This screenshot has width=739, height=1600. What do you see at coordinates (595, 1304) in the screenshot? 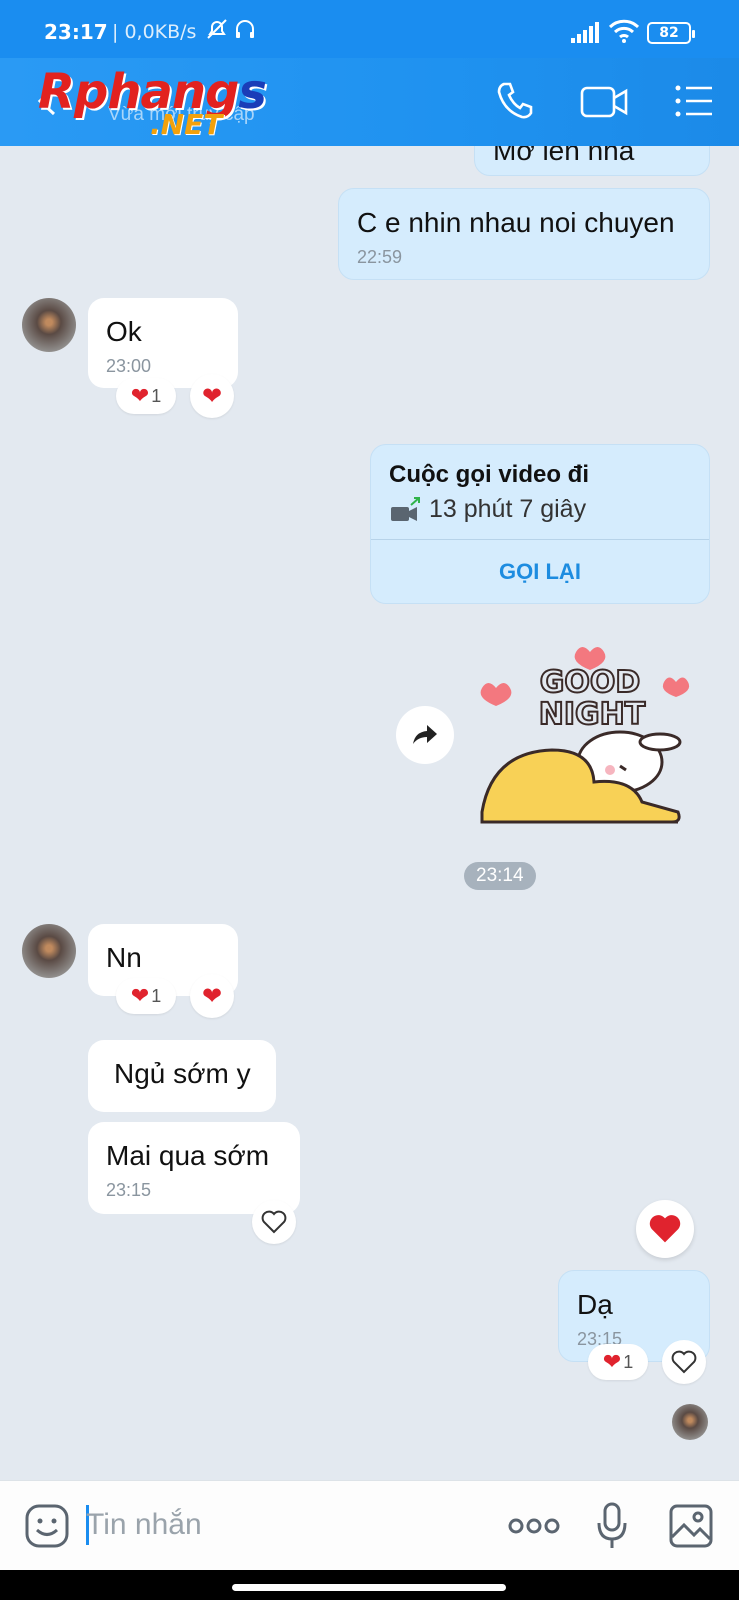
I see `message-text: Dạ` at bounding box center [595, 1304].